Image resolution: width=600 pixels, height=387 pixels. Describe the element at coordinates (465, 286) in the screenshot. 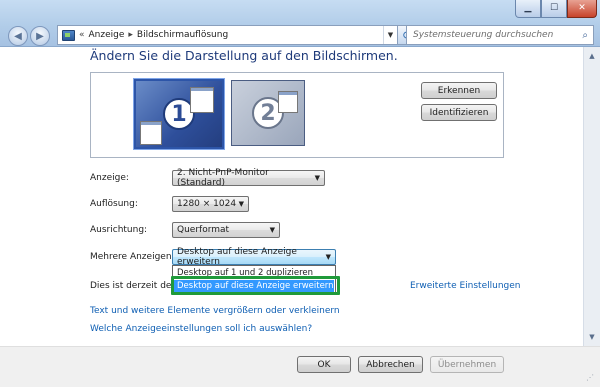

I see `advanced-settings-link: Erweiterte Einstellungen` at that location.